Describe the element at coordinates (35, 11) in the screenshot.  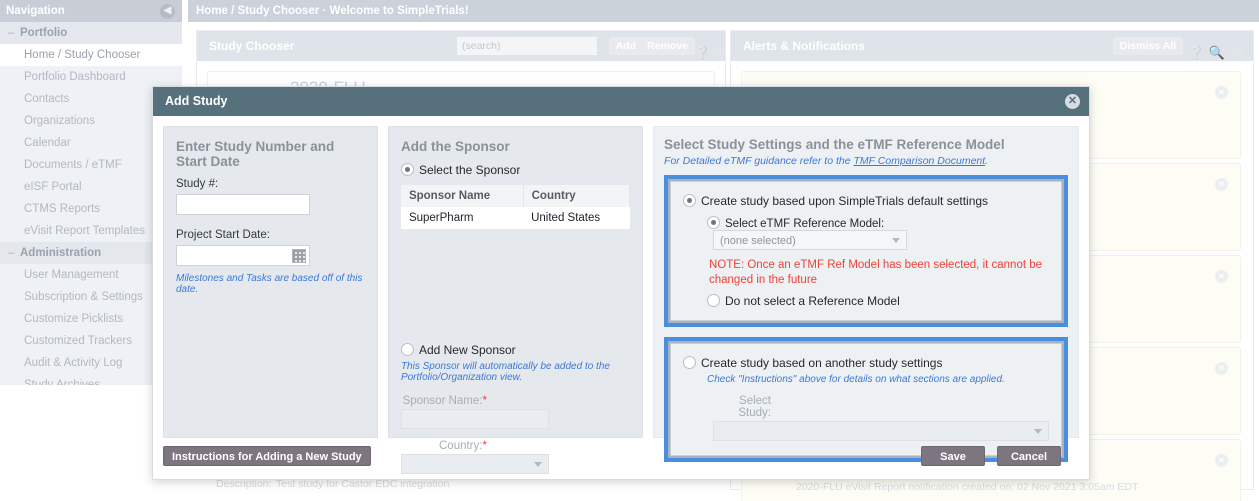
I see `sidebar-title: Navigation` at that location.